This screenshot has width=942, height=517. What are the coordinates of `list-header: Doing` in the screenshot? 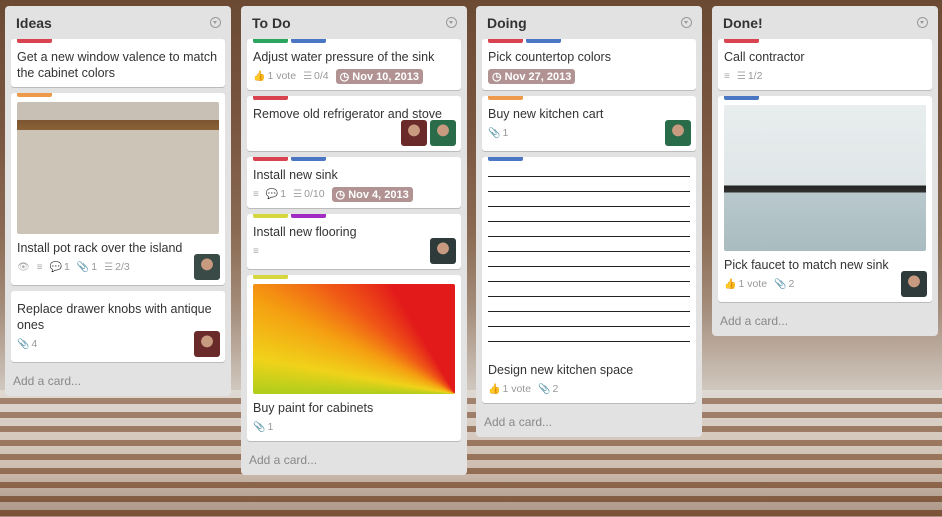 It's located at (589, 22).